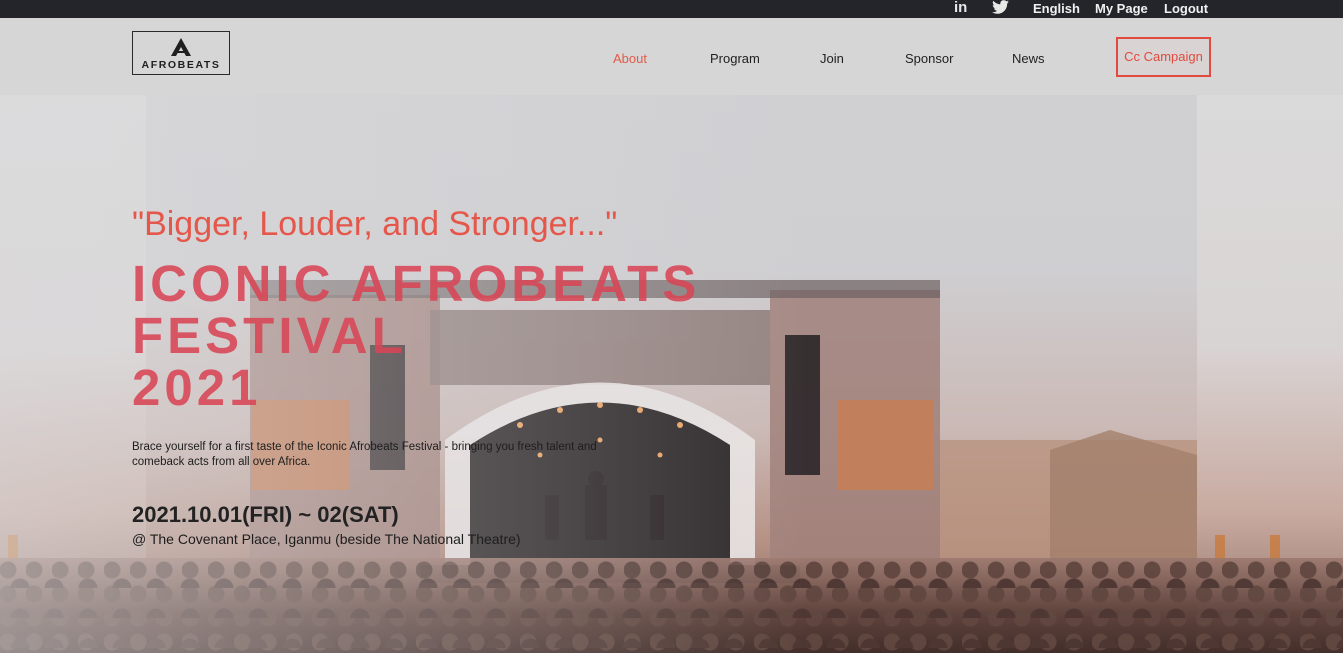 This screenshot has height=653, width=1343. I want to click on linkedin-icon: in, so click(960, 8).